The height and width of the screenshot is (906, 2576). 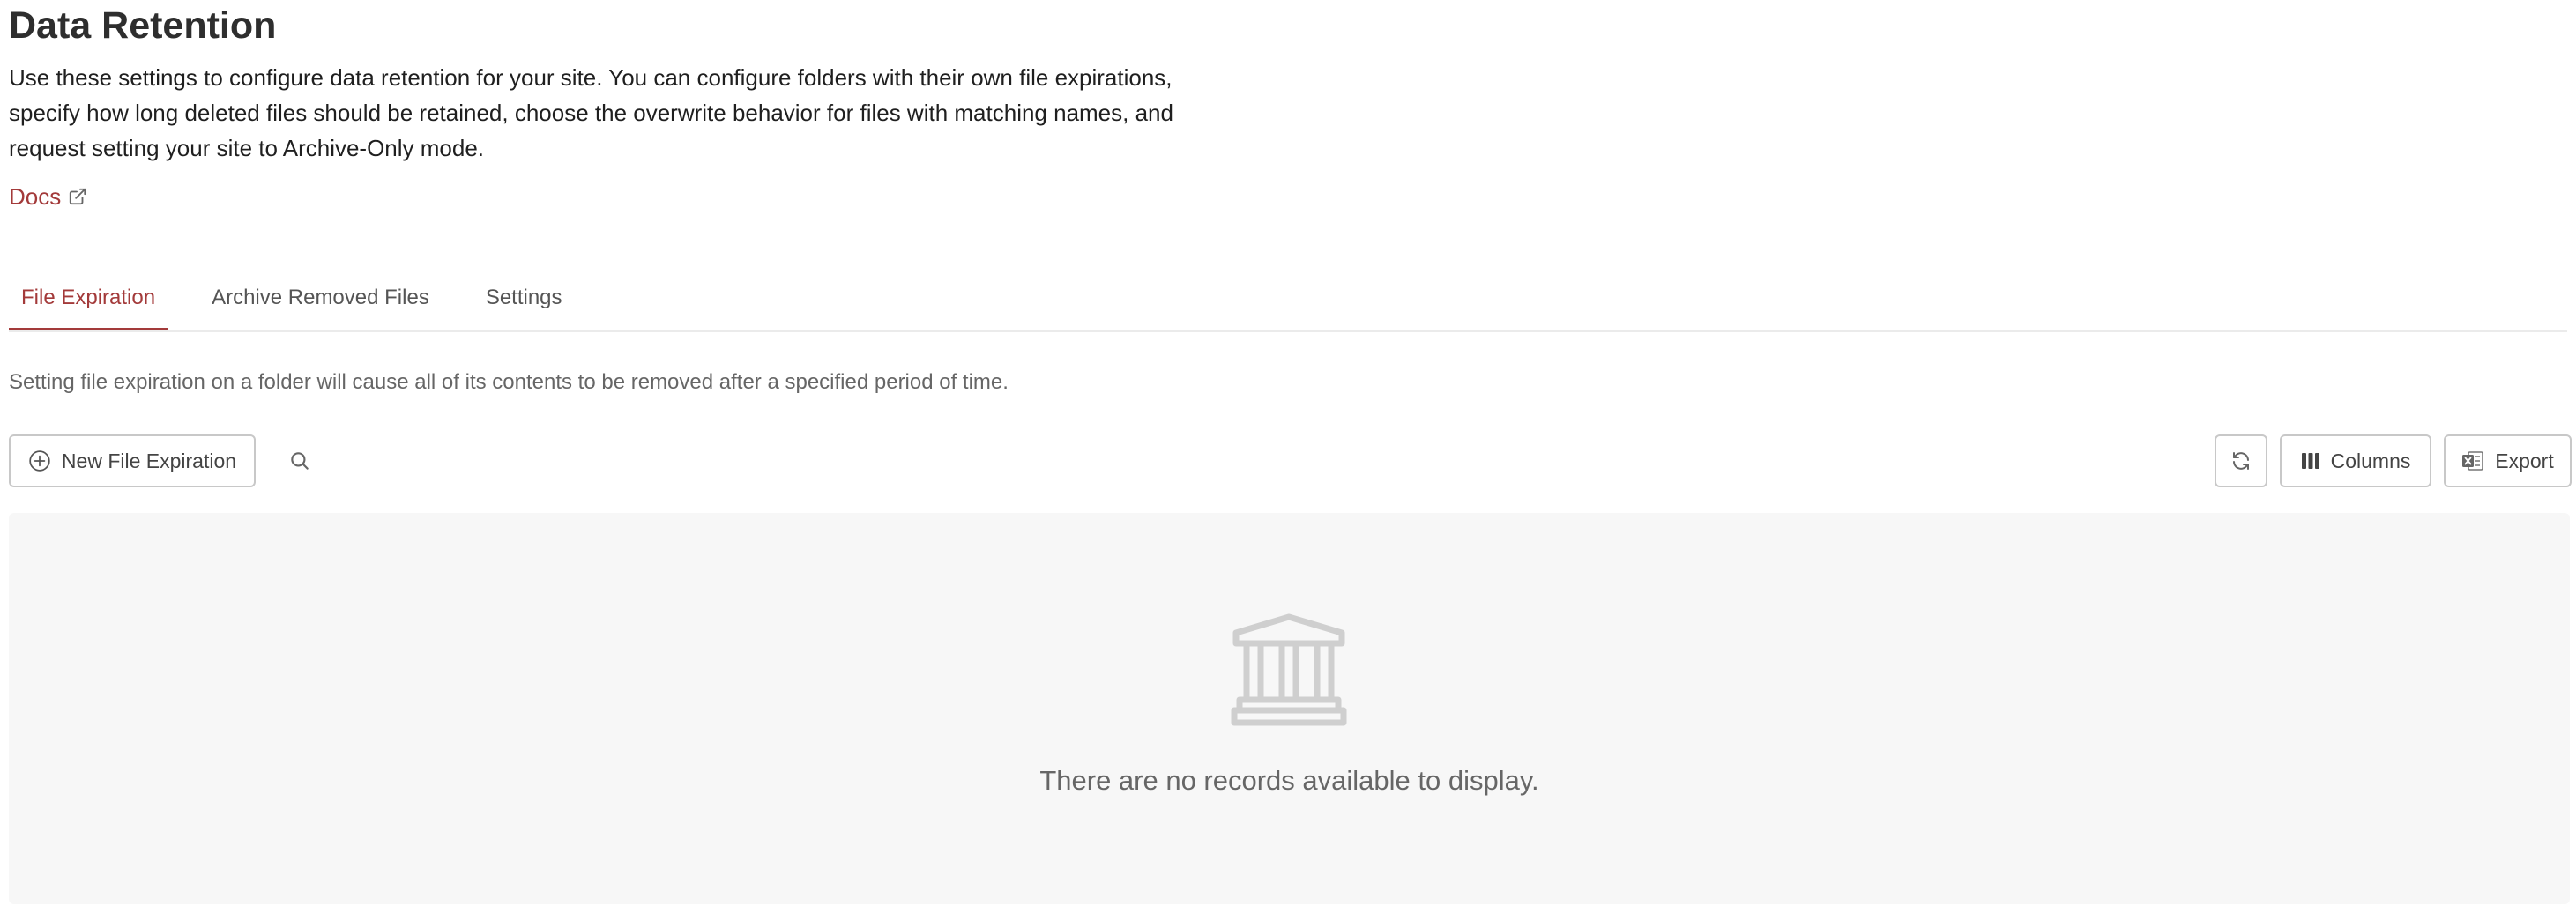 I want to click on export-button-label: Export, so click(x=2525, y=460).